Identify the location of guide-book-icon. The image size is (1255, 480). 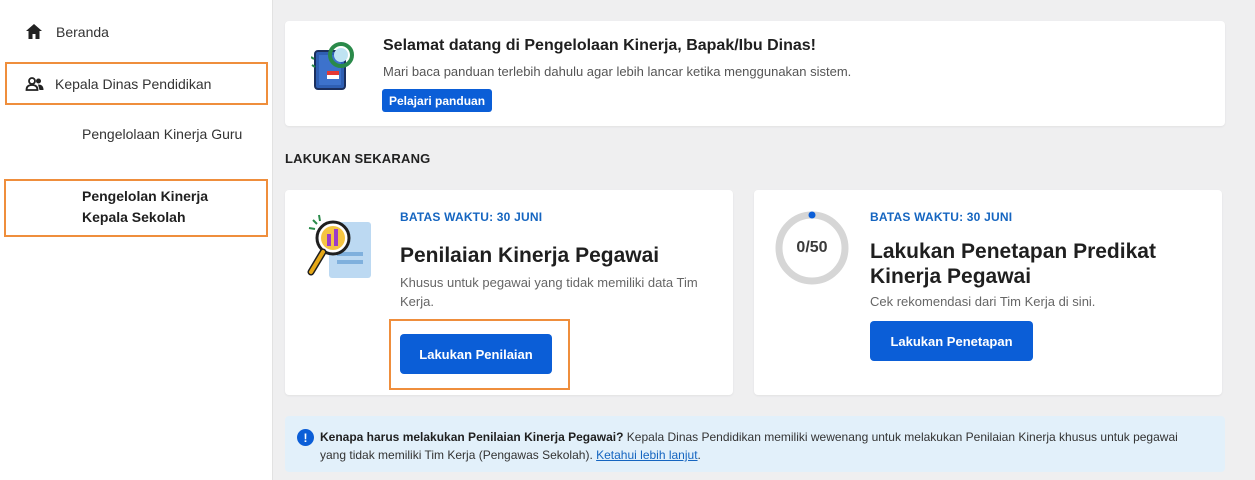
(336, 66).